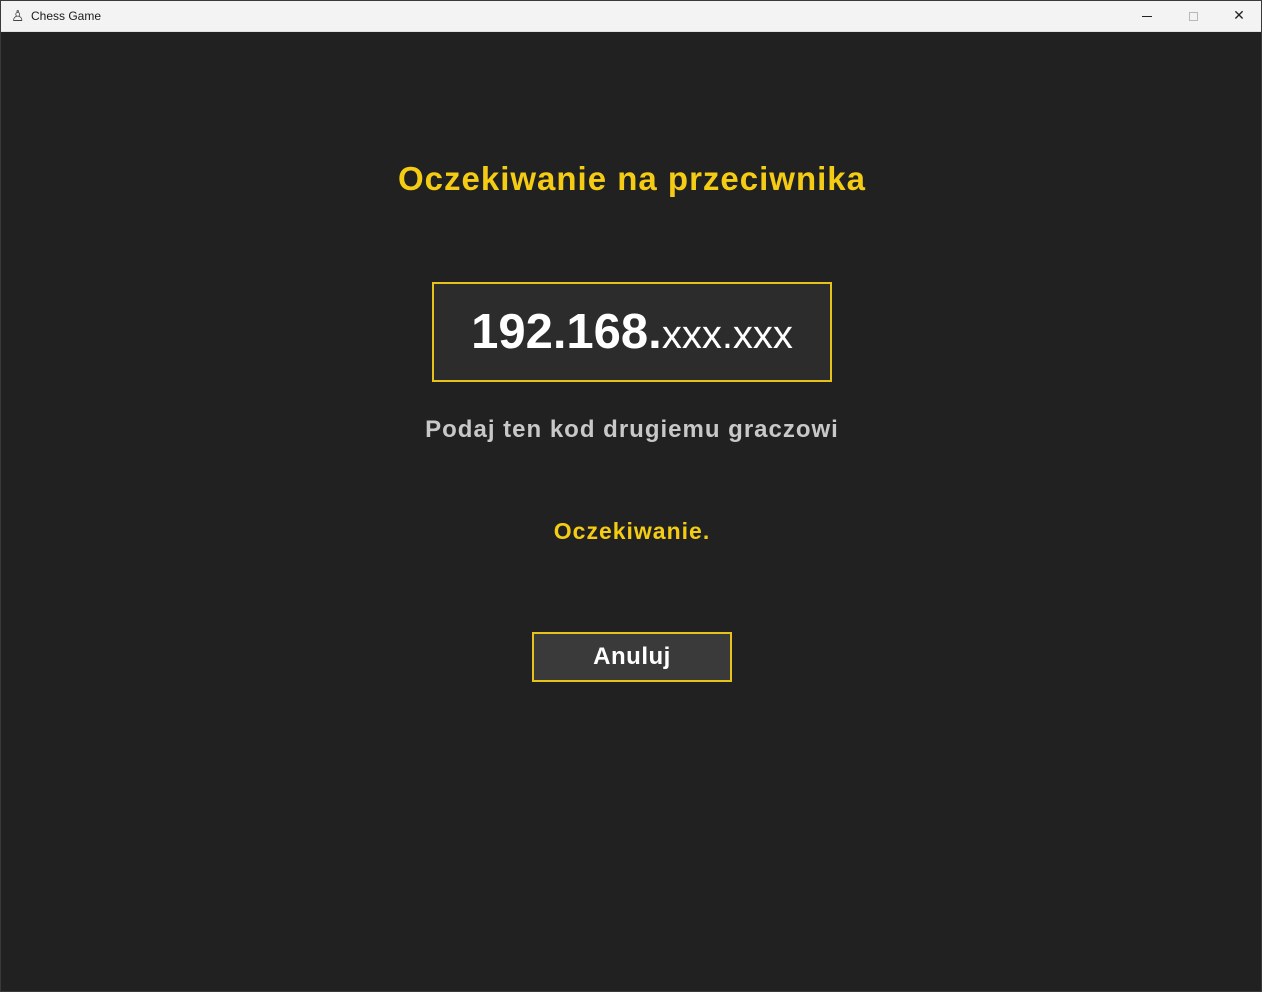  What do you see at coordinates (727, 334) in the screenshot?
I see `code-suffix: xxx.xxx` at bounding box center [727, 334].